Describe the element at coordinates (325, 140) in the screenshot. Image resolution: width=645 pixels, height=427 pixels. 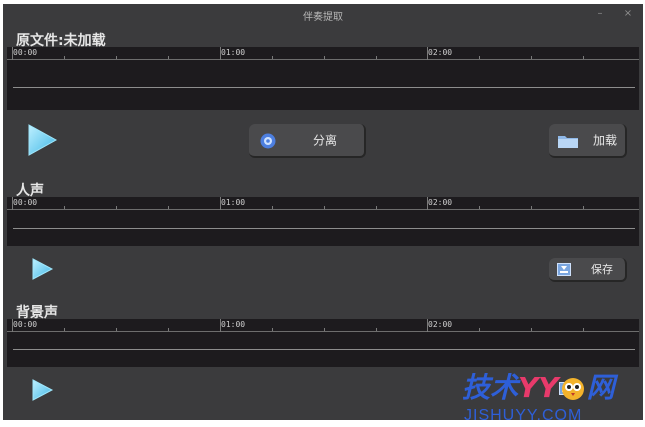
I see `separate-label: 分离` at that location.